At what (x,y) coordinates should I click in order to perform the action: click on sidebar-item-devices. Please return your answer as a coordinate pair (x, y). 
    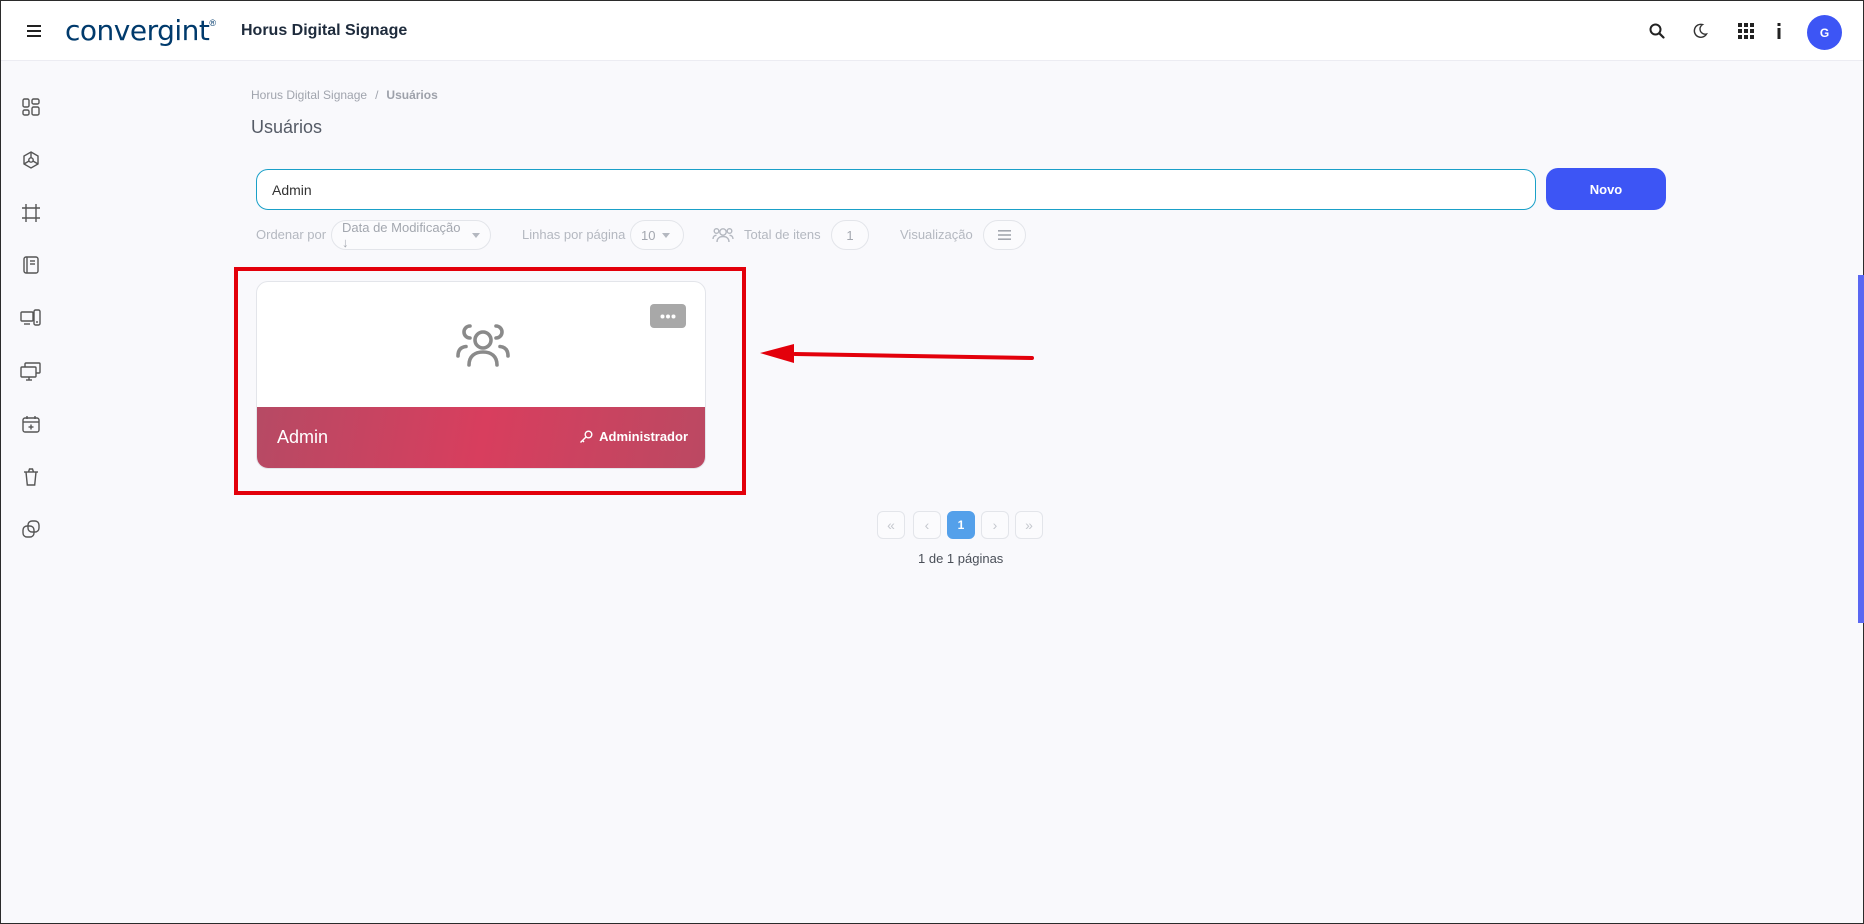
    Looking at the image, I should click on (31, 318).